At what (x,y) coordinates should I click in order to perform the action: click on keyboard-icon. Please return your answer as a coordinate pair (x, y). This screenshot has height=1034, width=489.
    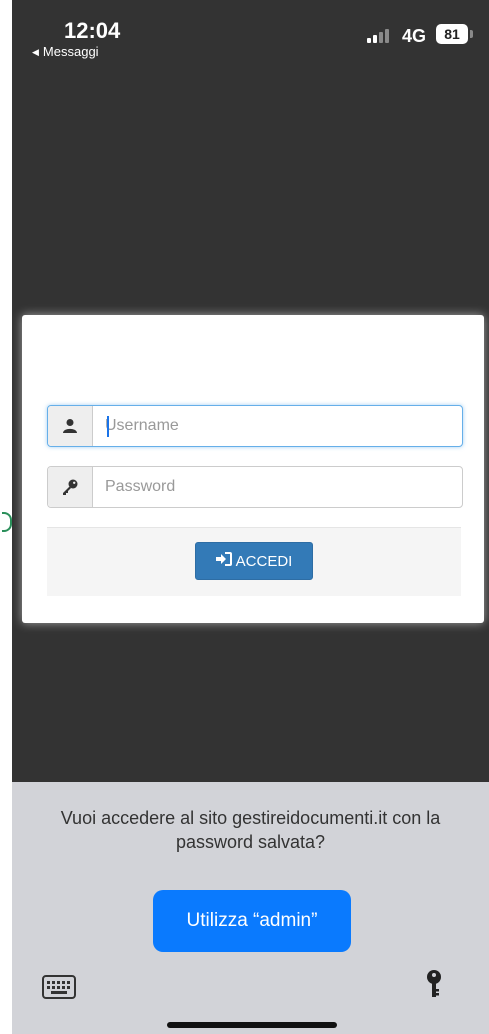
    Looking at the image, I should click on (59, 989).